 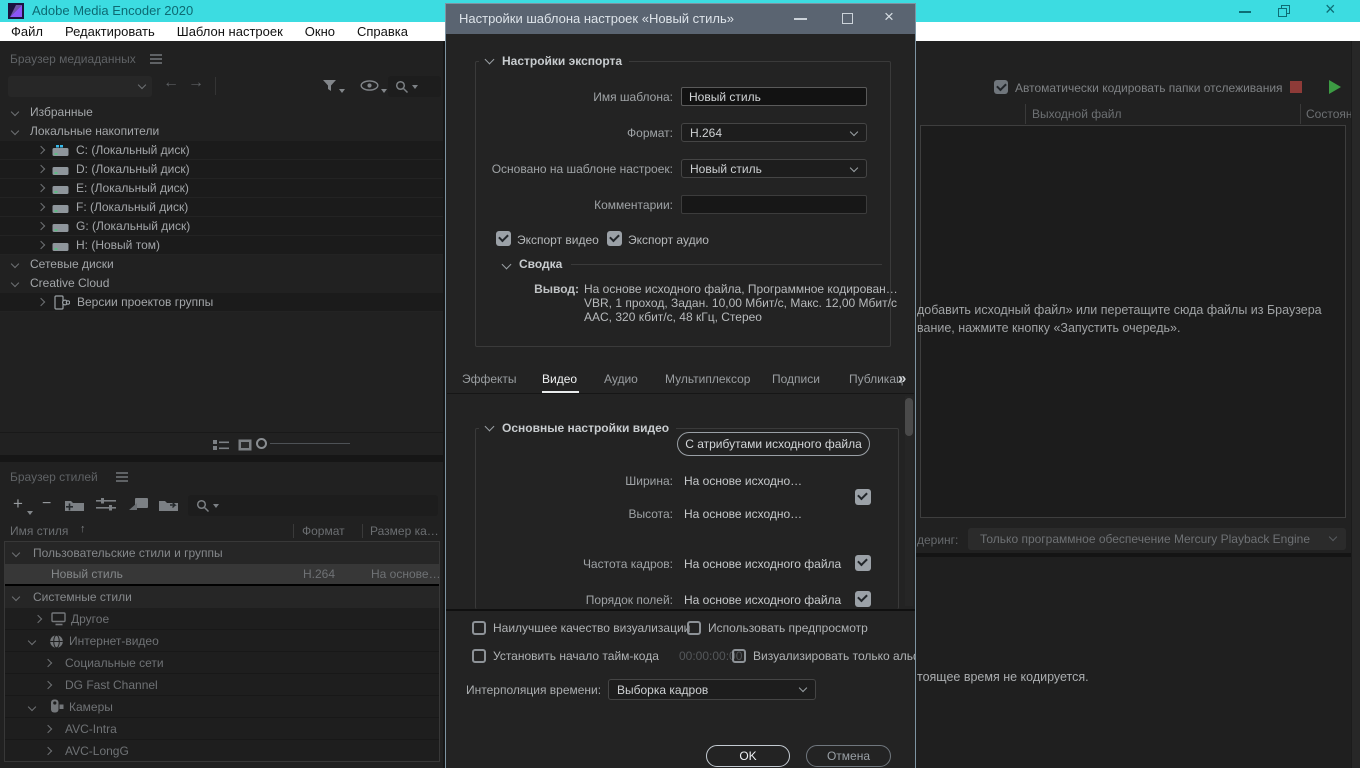 What do you see at coordinates (1355, 404) in the screenshot?
I see `queue-scrollbar` at bounding box center [1355, 404].